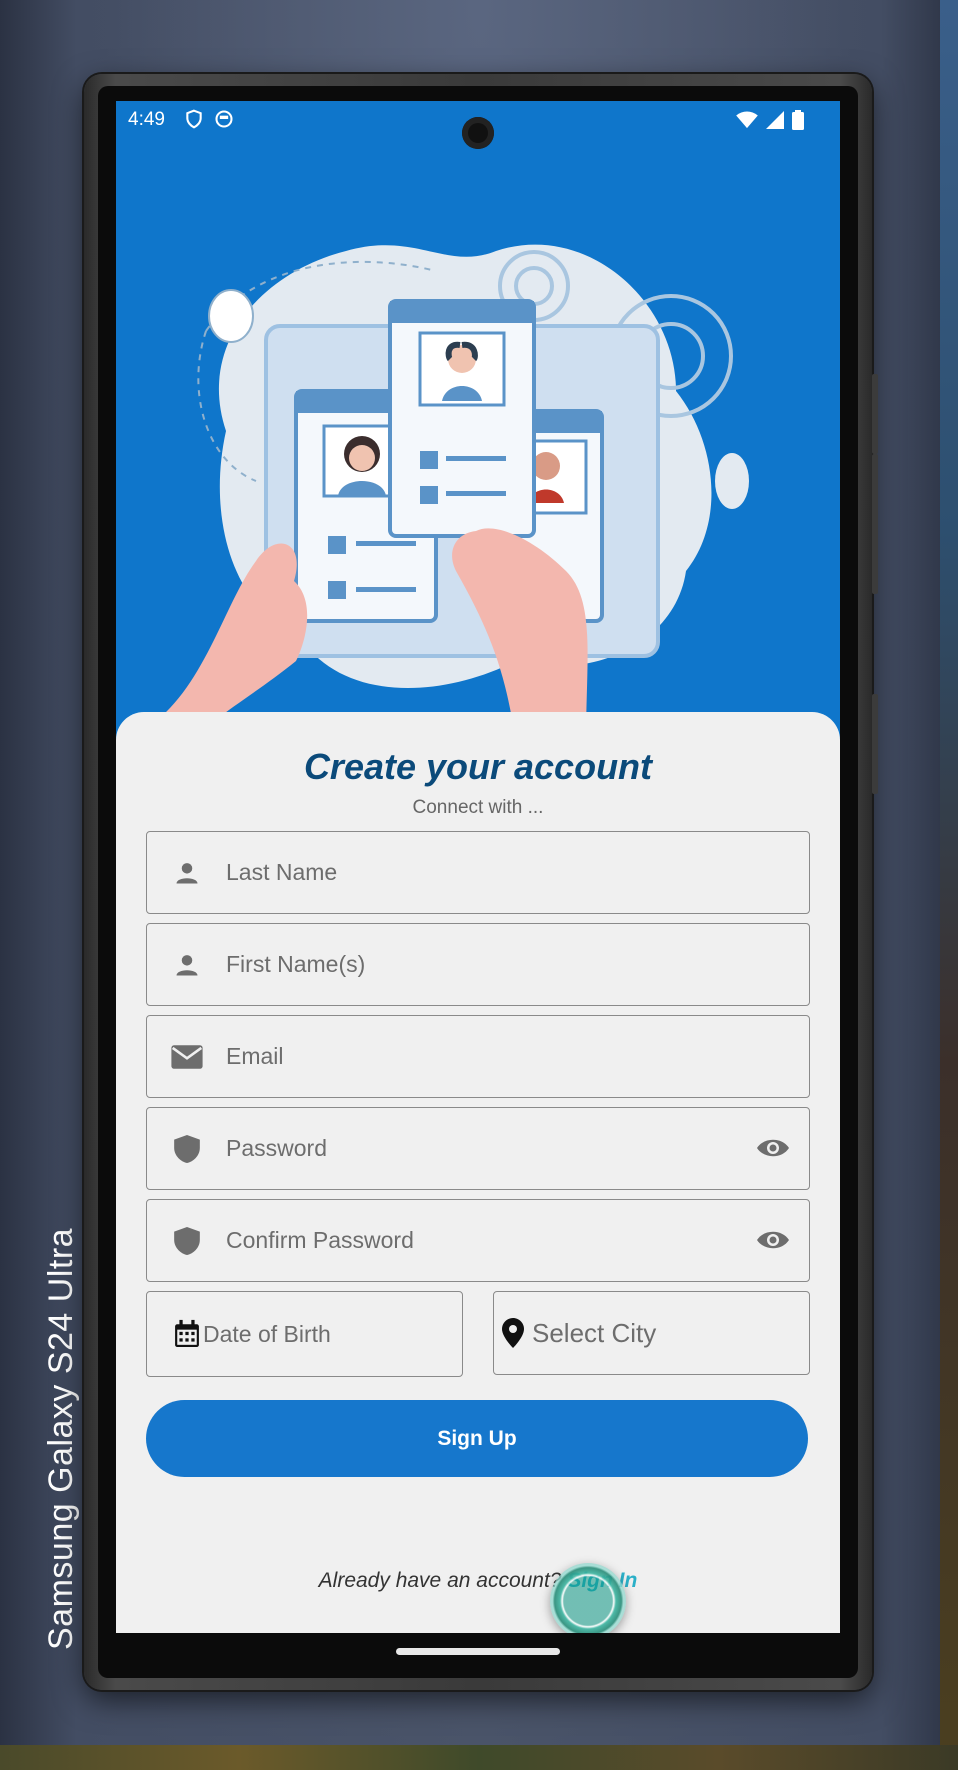 The width and height of the screenshot is (958, 1770). I want to click on password-placeholder: Password, so click(276, 1148).